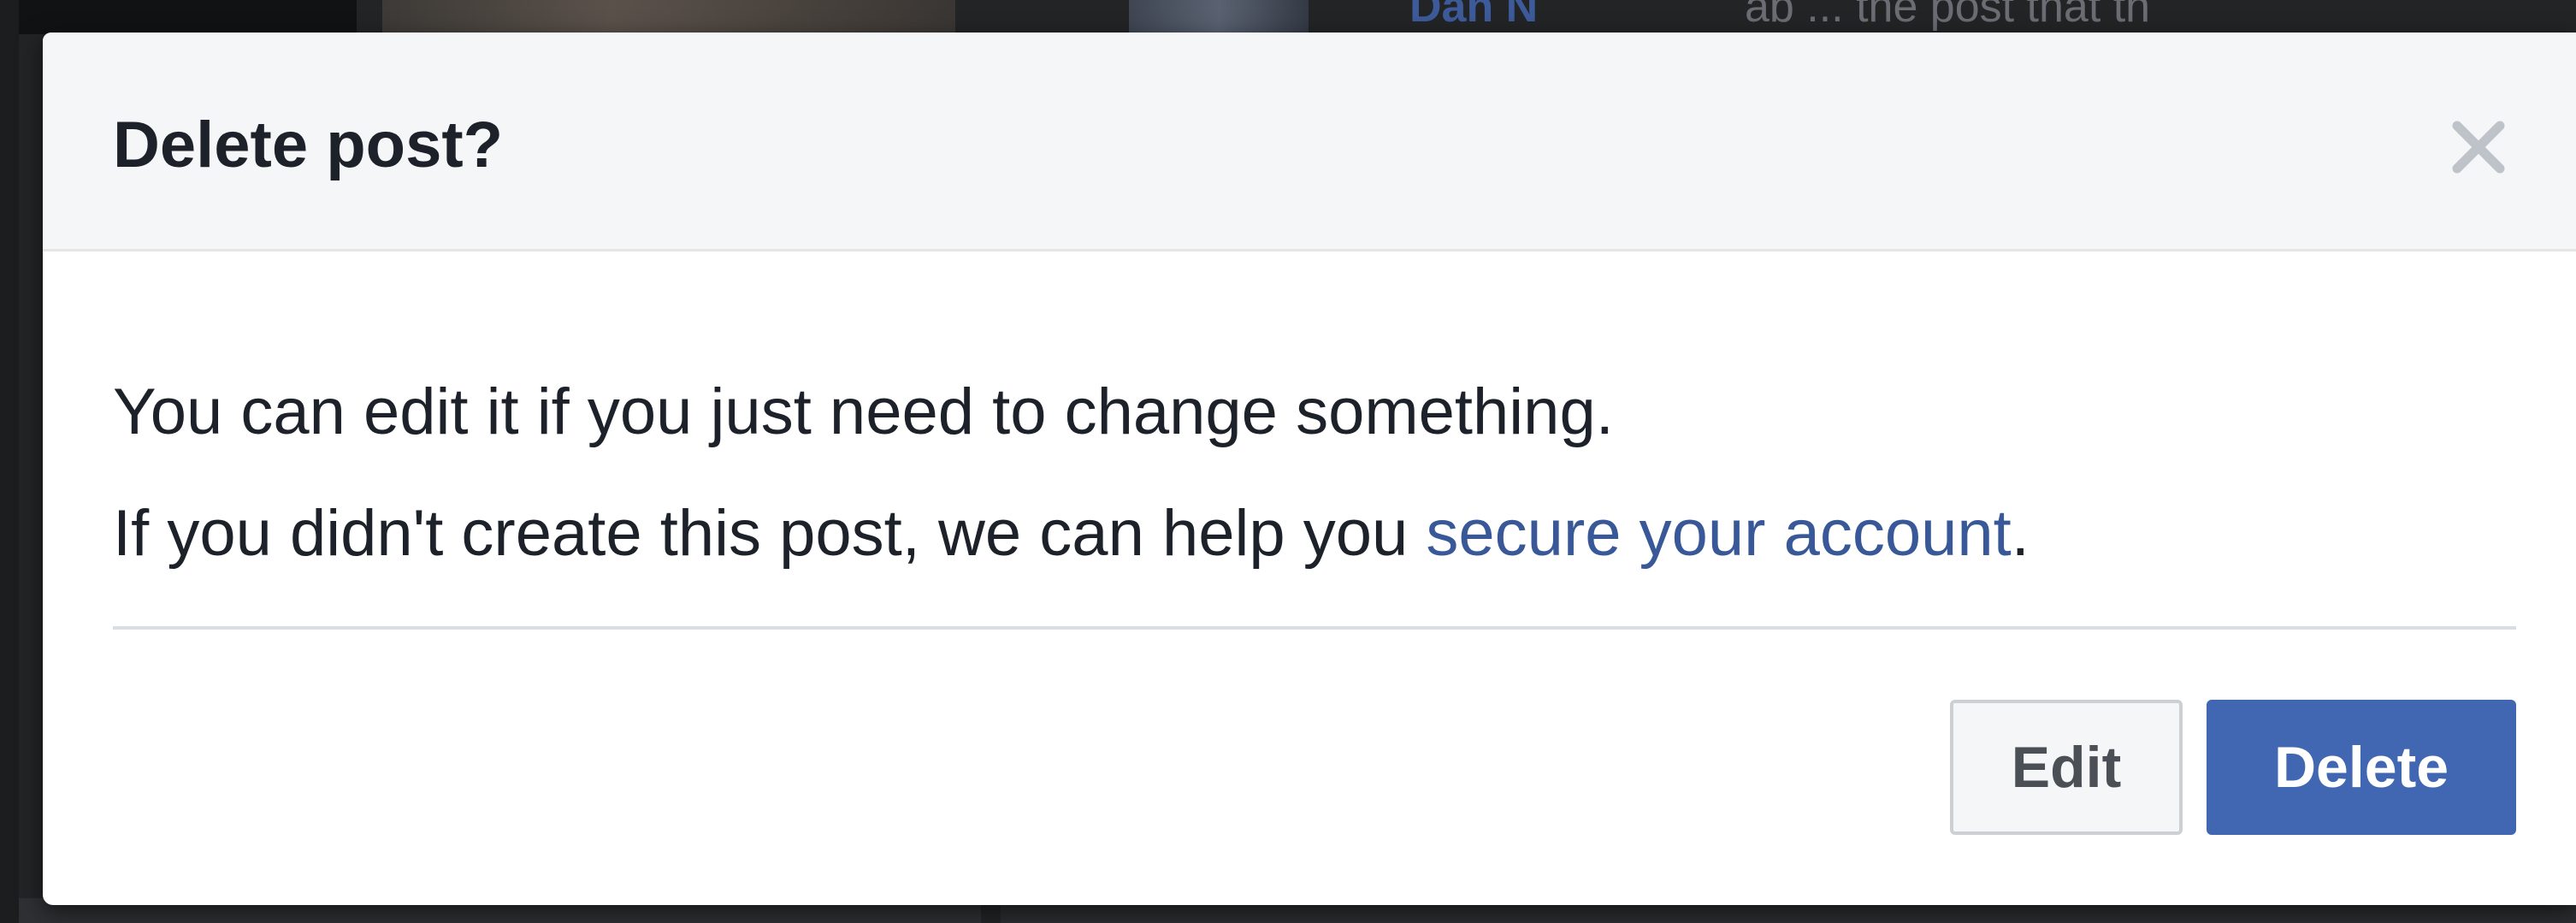 The width and height of the screenshot is (2576, 923). I want to click on background-avatar, so click(1219, 17).